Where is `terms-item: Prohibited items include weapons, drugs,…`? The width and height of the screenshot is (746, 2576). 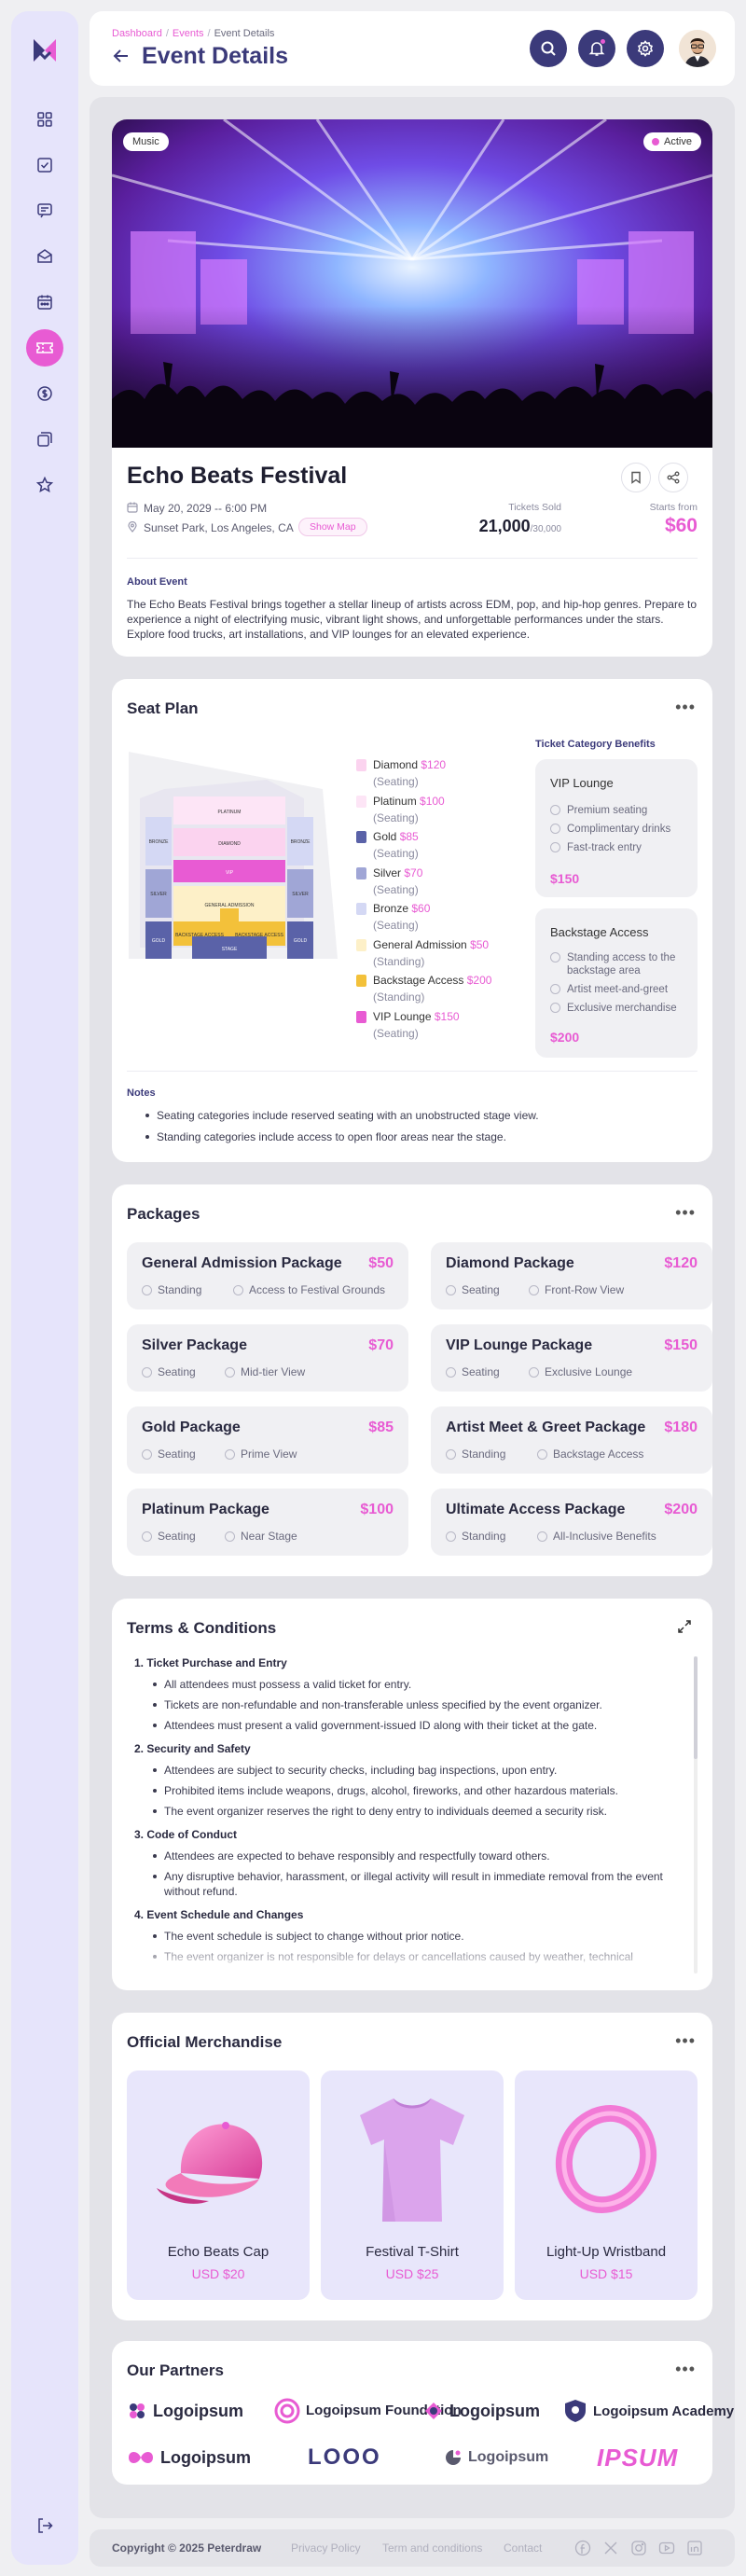
terms-item: Prohibited items include weapons, drugs,… is located at coordinates (411, 1790).